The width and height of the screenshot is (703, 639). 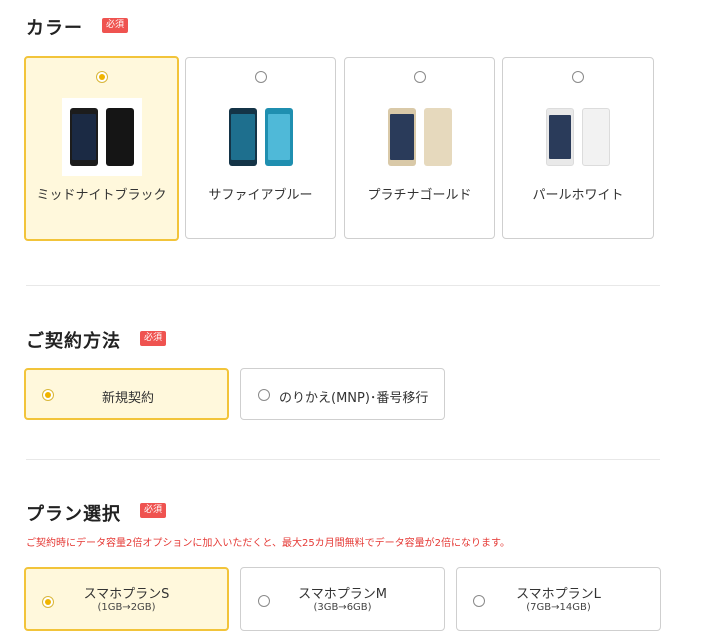 I want to click on color-option-platinum-gold: プラチナゴールド, so click(x=419, y=148).